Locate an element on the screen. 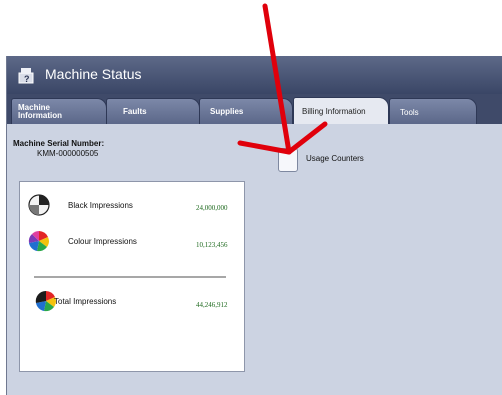 The height and width of the screenshot is (395, 502). serial-number-label: Machine Serial Number: is located at coordinates (59, 143).